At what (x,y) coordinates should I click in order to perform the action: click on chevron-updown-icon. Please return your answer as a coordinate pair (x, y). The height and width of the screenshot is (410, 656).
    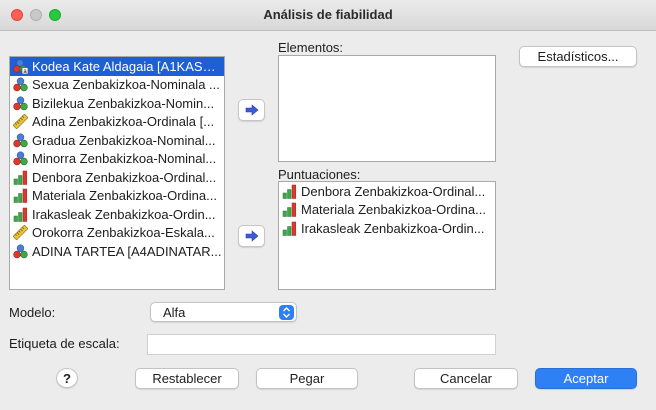
    Looking at the image, I should click on (286, 312).